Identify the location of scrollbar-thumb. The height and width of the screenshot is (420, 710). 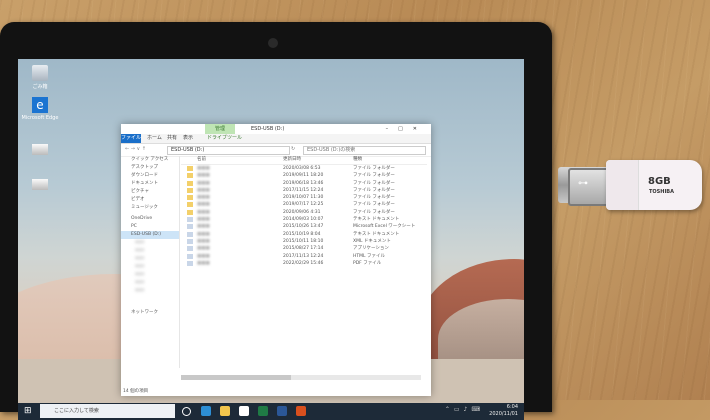
(236, 377).